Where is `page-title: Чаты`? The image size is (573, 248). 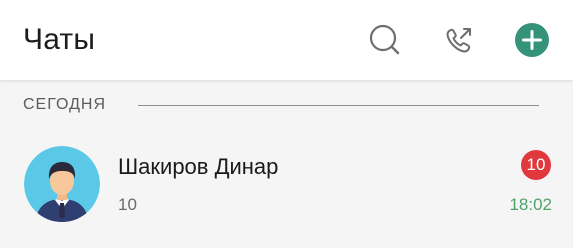
page-title: Чаты is located at coordinates (59, 39).